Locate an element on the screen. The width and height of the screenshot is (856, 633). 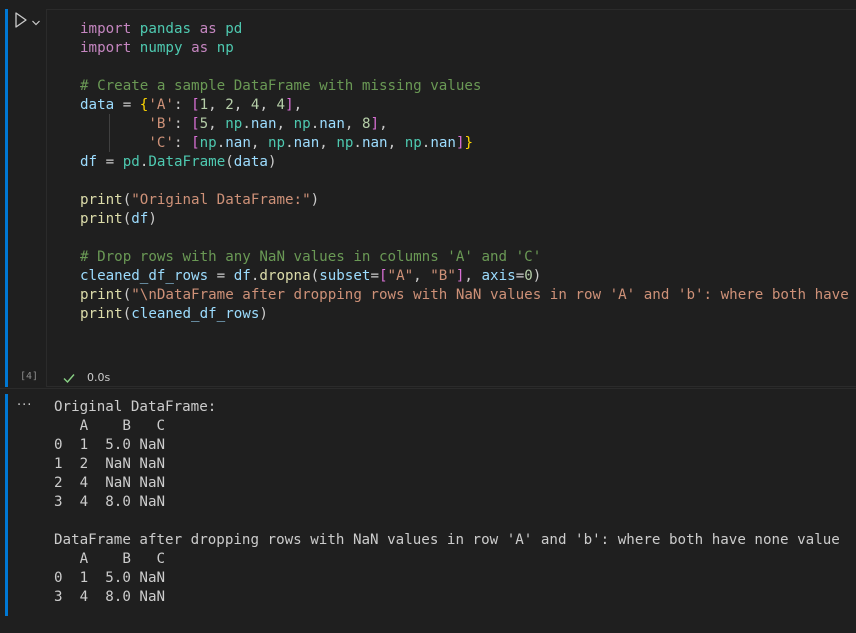
code-token: numpy is located at coordinates (161, 48).